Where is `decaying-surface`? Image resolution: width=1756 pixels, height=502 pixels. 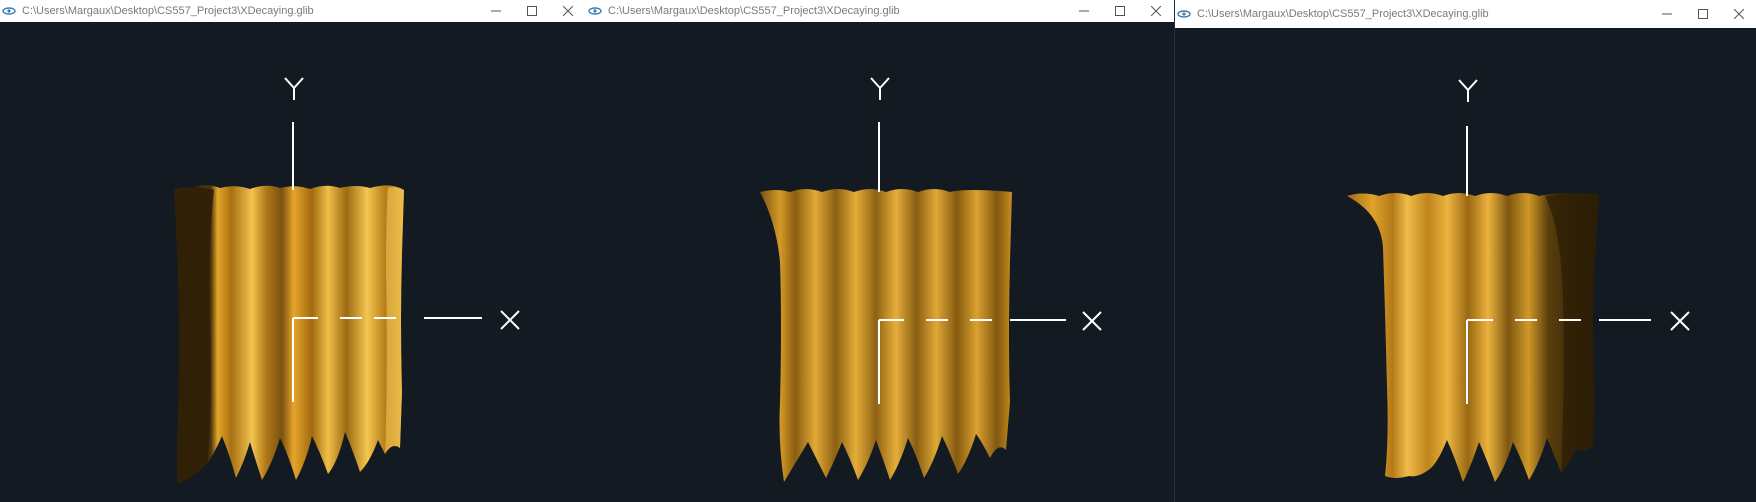 decaying-surface is located at coordinates (886, 335).